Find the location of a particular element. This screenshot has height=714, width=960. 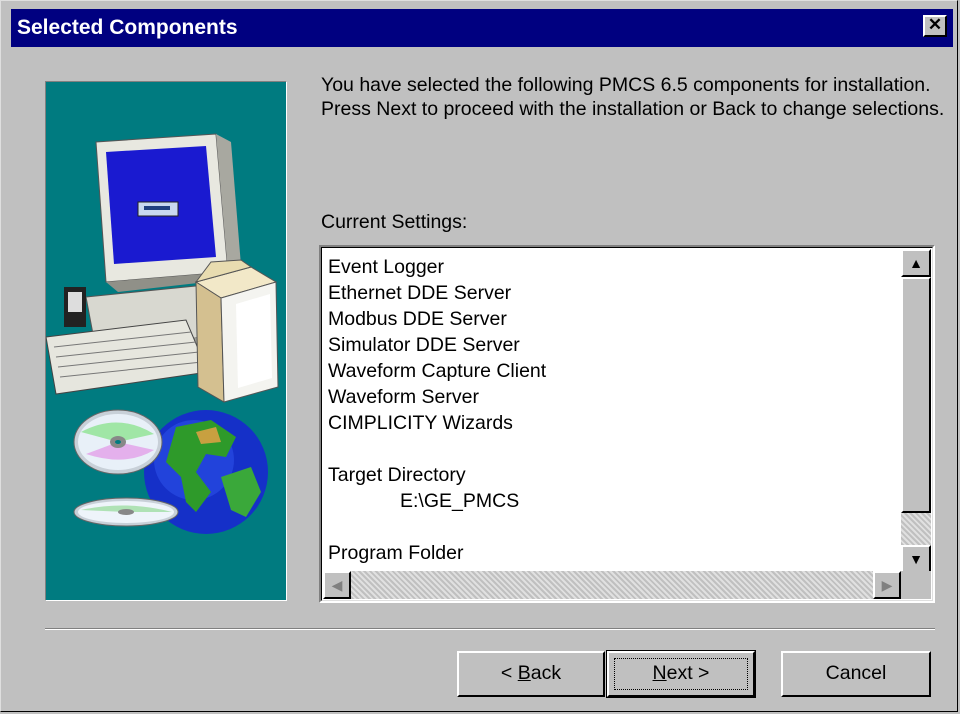

scroll-left-button: ◀ is located at coordinates (337, 585).